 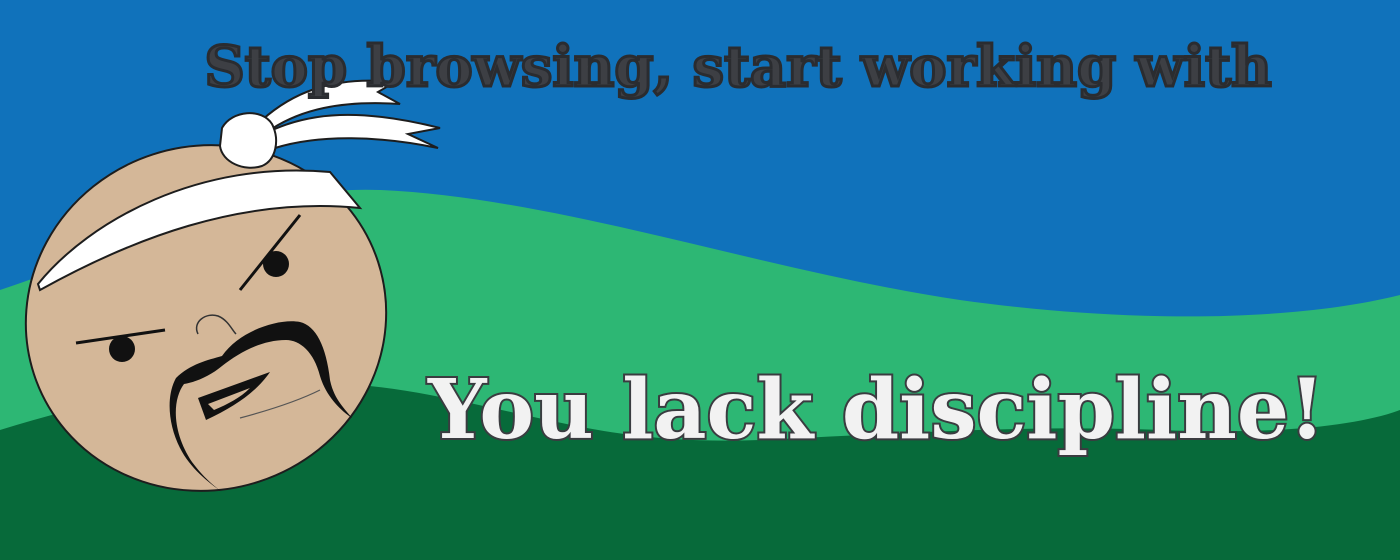 I want to click on eye-left-icon, so click(x=122, y=349).